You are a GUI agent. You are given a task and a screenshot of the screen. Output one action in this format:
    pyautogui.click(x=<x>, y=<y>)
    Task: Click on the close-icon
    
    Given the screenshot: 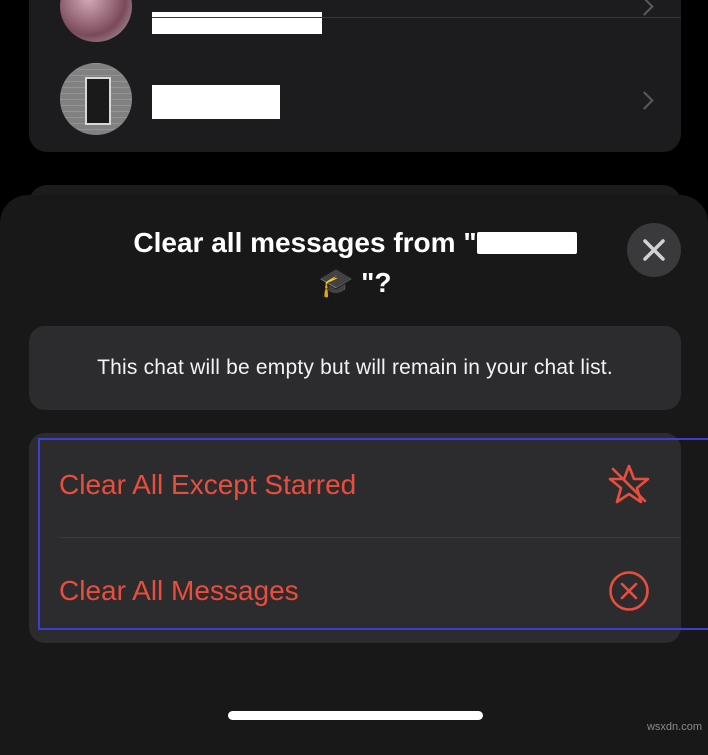 What is the action you would take?
    pyautogui.click(x=654, y=250)
    